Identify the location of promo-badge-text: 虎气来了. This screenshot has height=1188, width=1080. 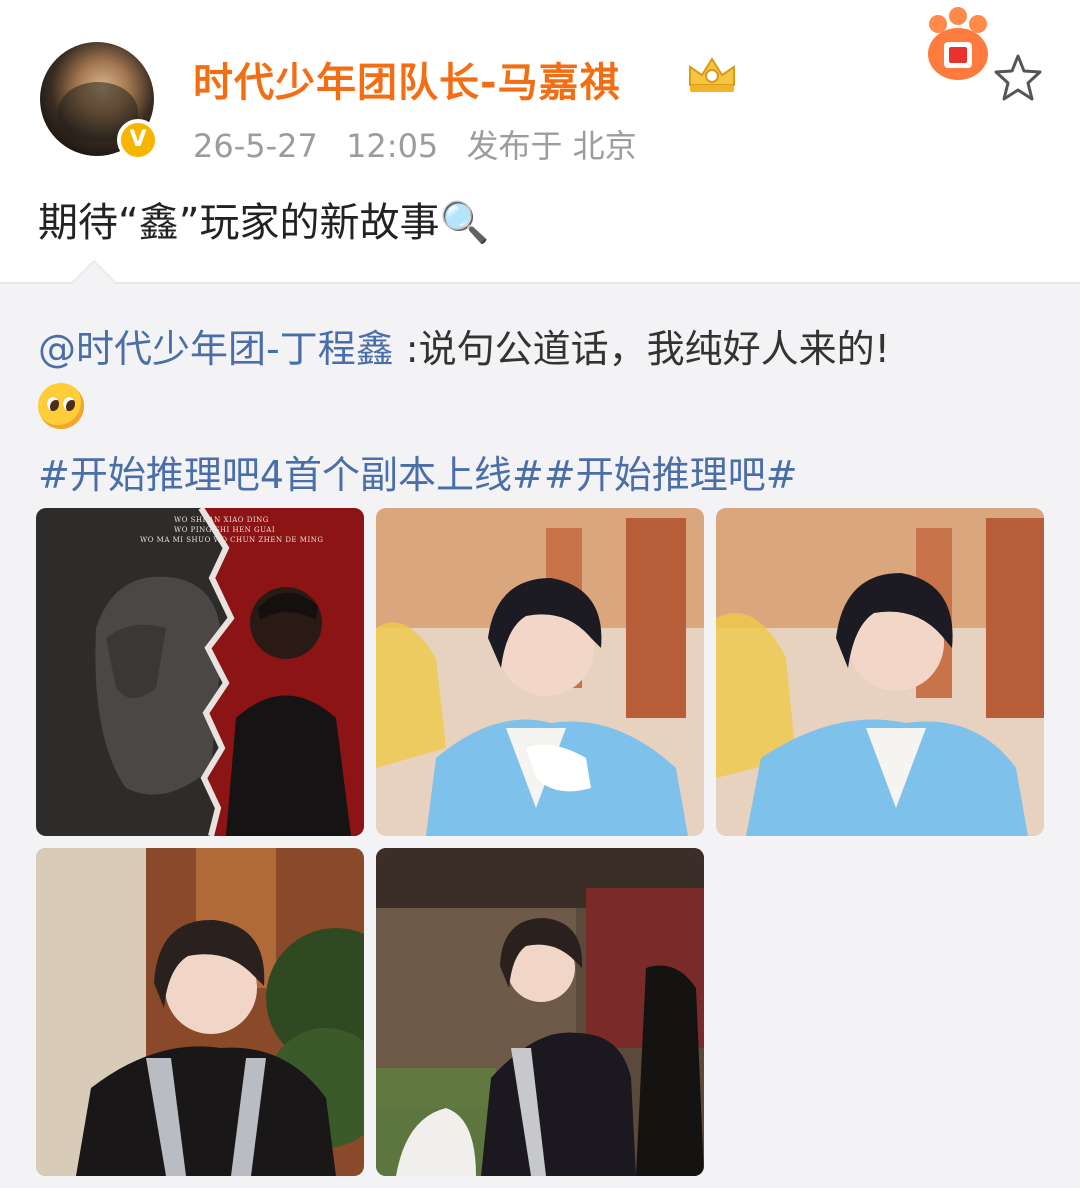
(880, 43).